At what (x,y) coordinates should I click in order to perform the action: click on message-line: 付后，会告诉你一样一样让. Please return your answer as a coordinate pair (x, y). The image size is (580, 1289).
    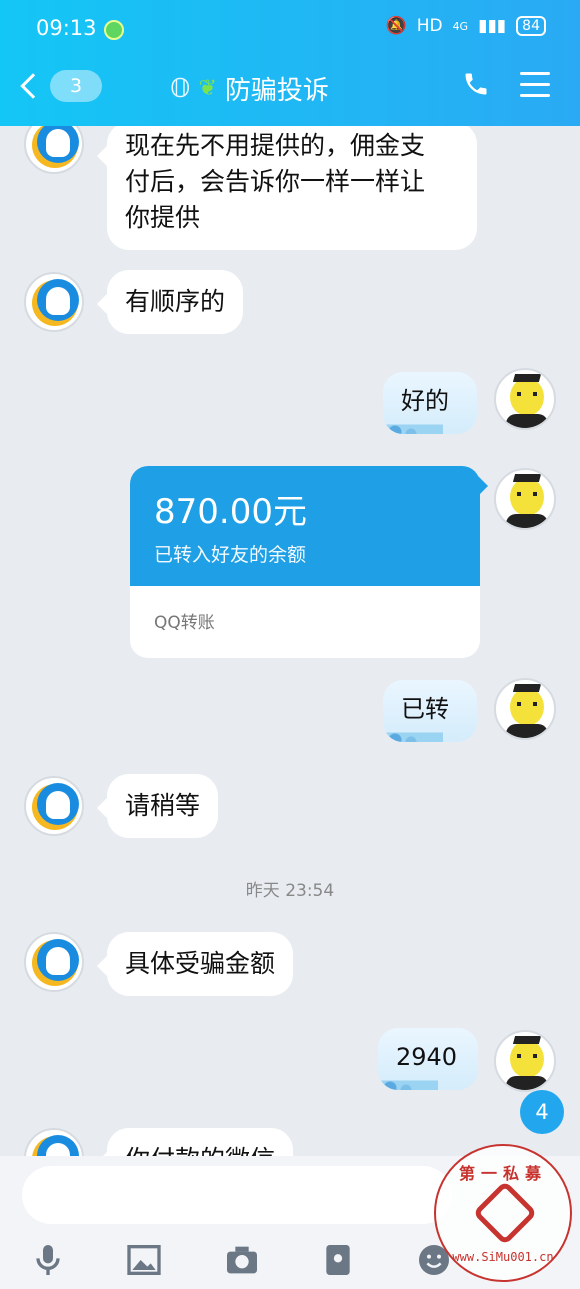
    Looking at the image, I should click on (275, 181).